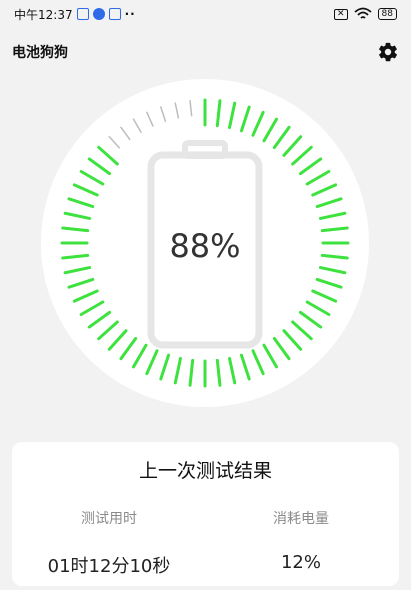 Image resolution: width=411 pixels, height=590 pixels. What do you see at coordinates (204, 246) in the screenshot?
I see `battery-percent: 88%` at bounding box center [204, 246].